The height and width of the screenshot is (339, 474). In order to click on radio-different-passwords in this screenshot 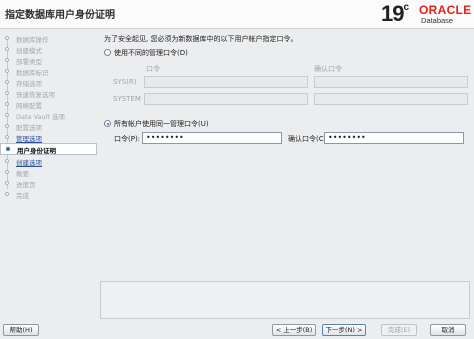, I will do `click(107, 52)`.